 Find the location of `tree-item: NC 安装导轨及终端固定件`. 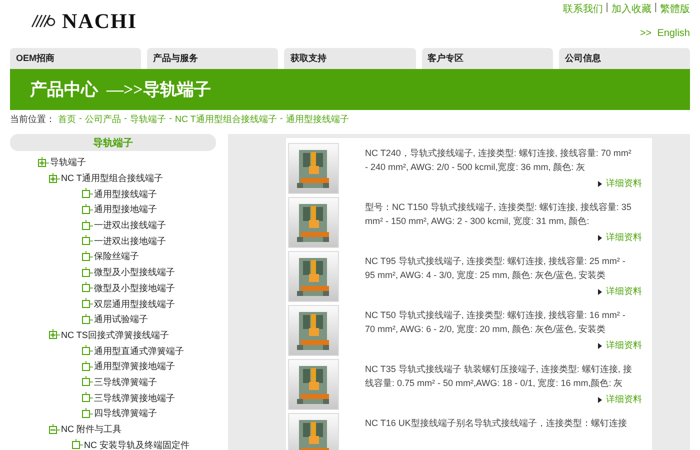

tree-item: NC 安装导轨及终端固定件 is located at coordinates (137, 444).